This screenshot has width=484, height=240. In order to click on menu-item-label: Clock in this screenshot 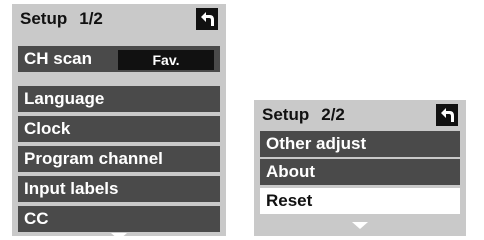, I will do `click(47, 128)`.